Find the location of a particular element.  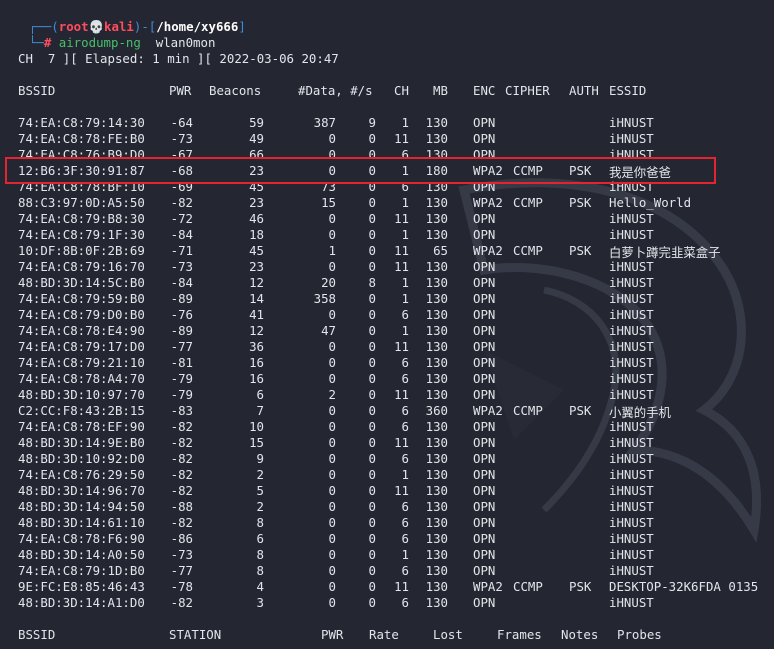

ap-pwr-cell: -78 is located at coordinates (181, 586).